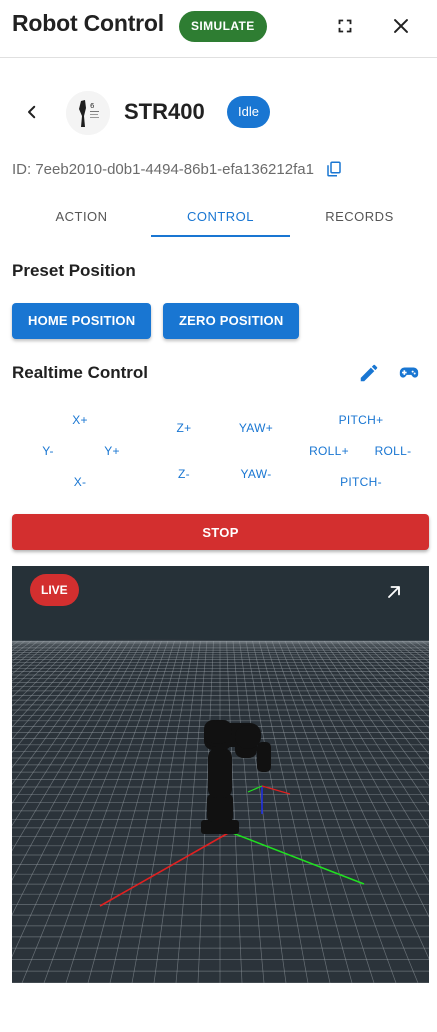  What do you see at coordinates (409, 373) in the screenshot?
I see `gamepad-icon` at bounding box center [409, 373].